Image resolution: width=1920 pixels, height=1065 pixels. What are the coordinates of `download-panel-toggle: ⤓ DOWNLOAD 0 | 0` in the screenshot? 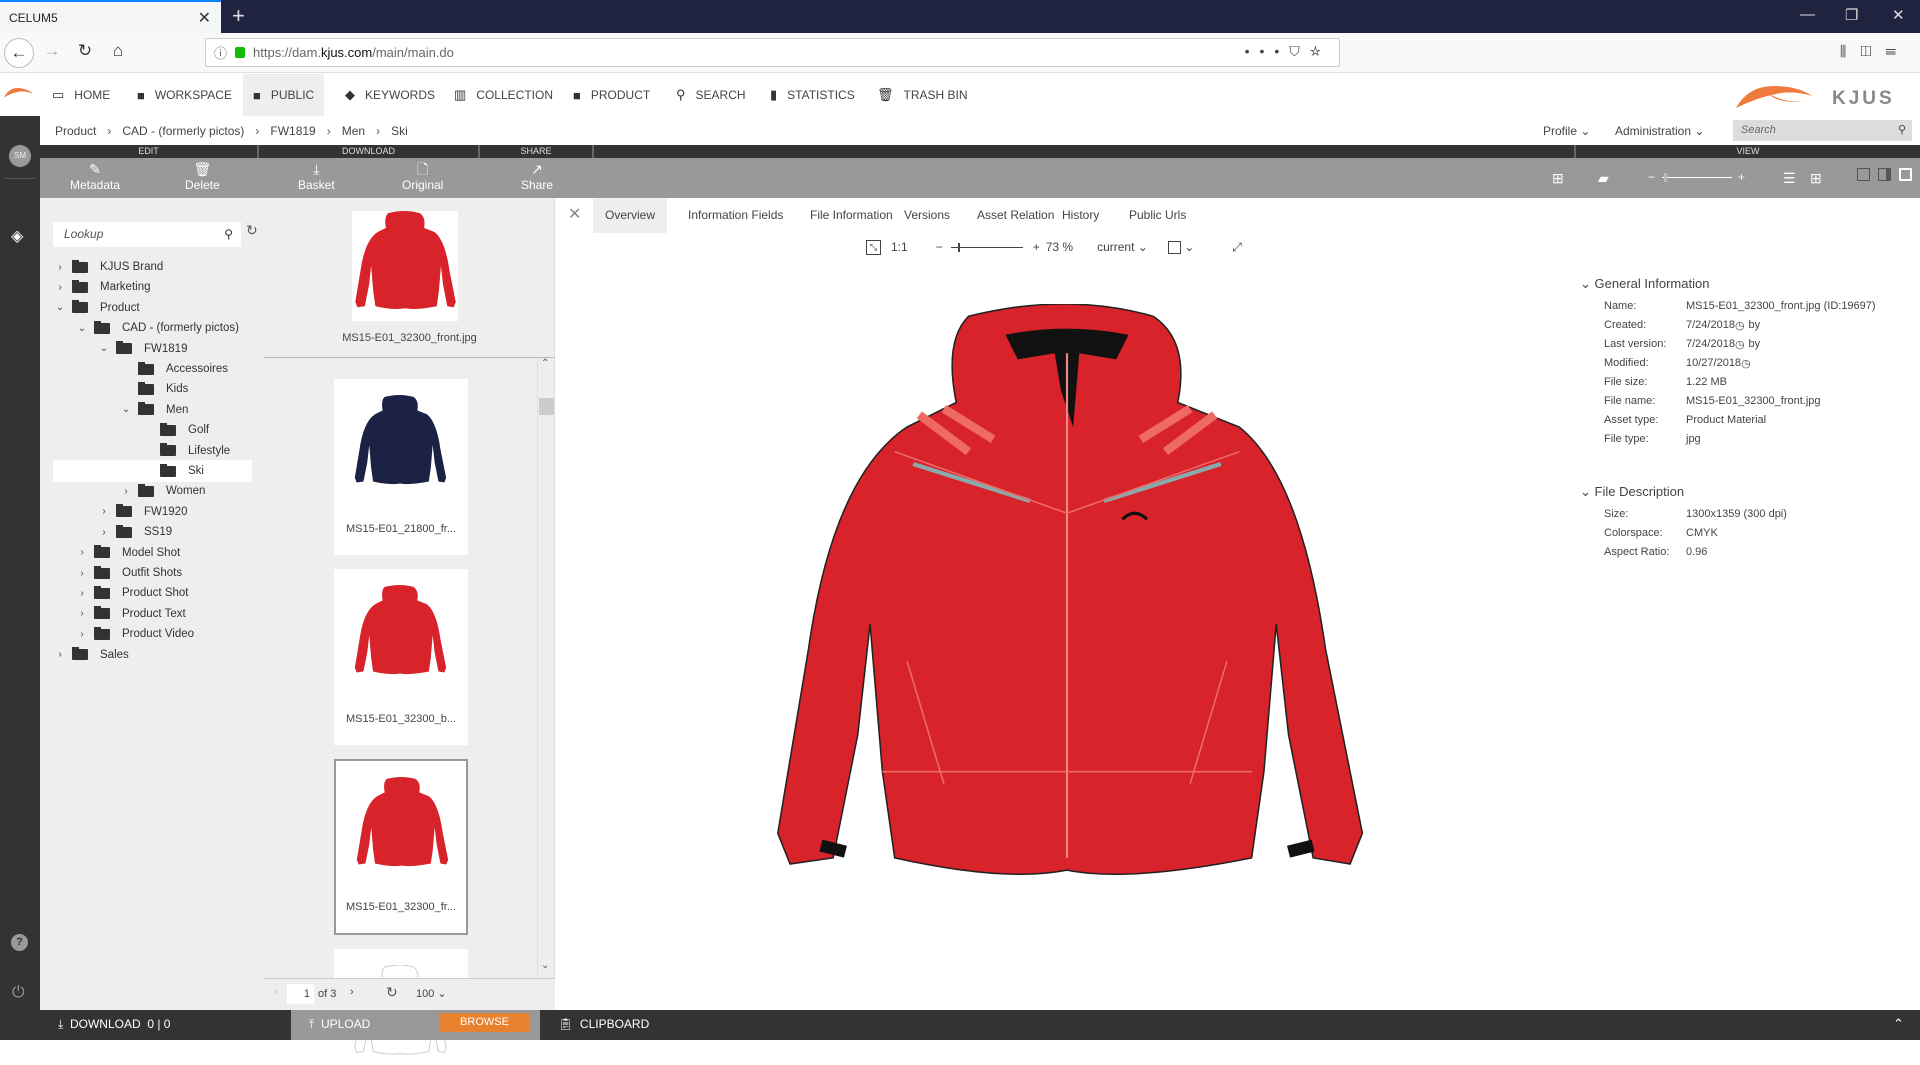 It's located at (114, 1024).